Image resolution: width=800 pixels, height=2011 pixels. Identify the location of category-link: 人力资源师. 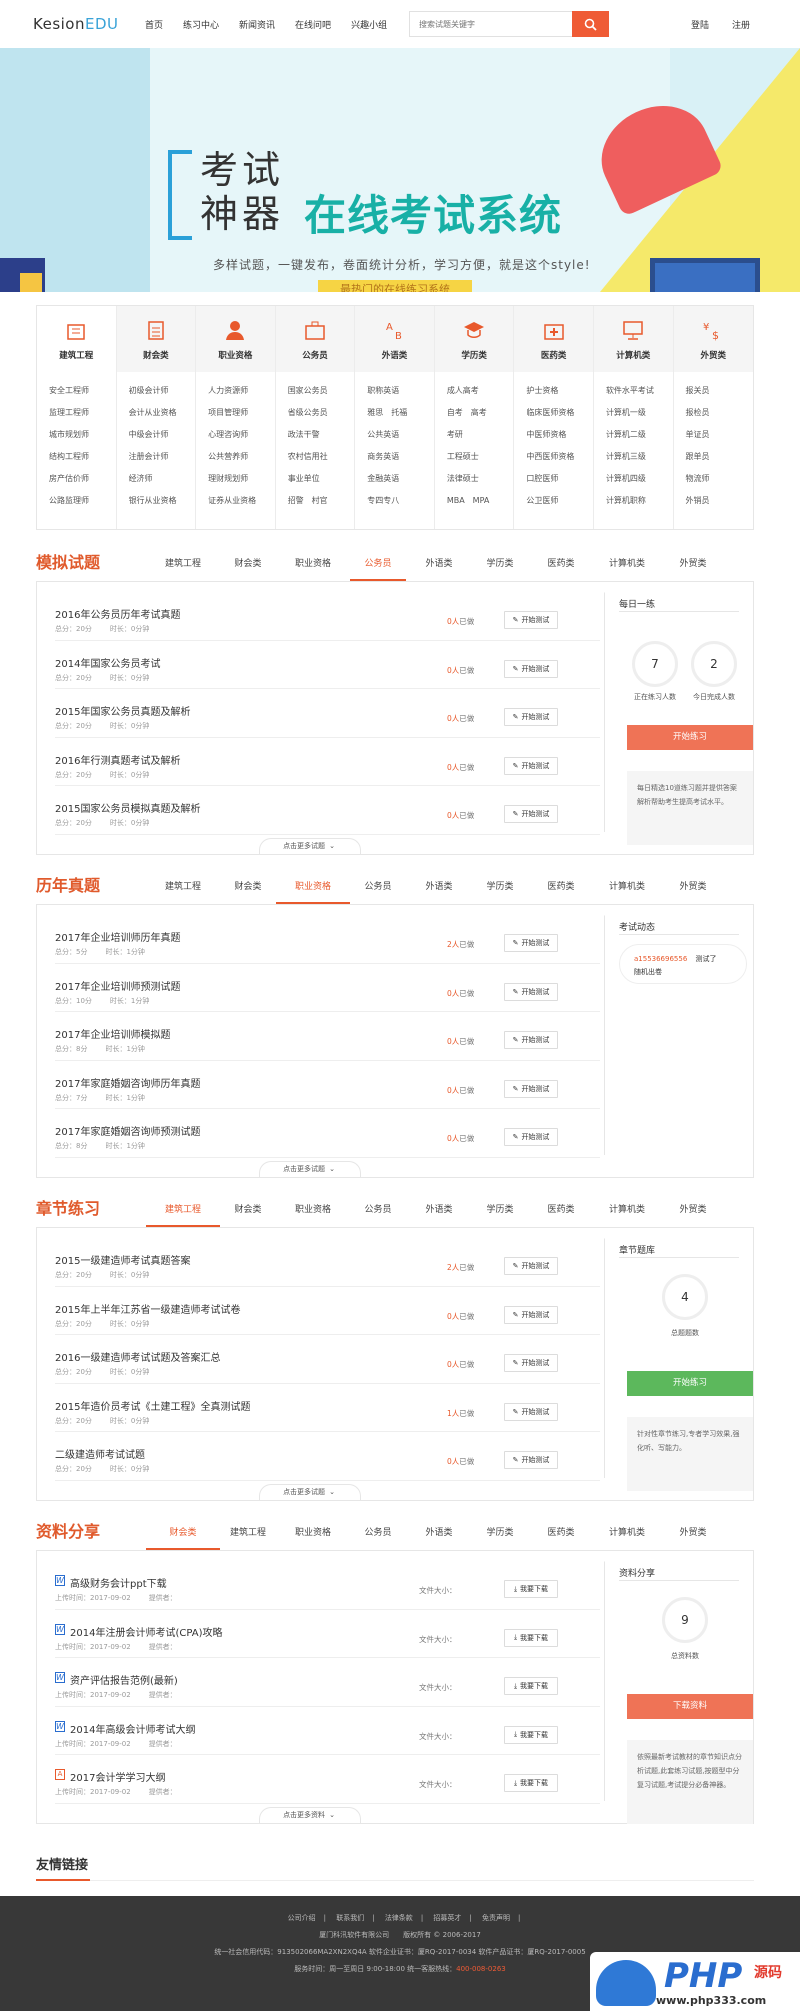
(241, 391).